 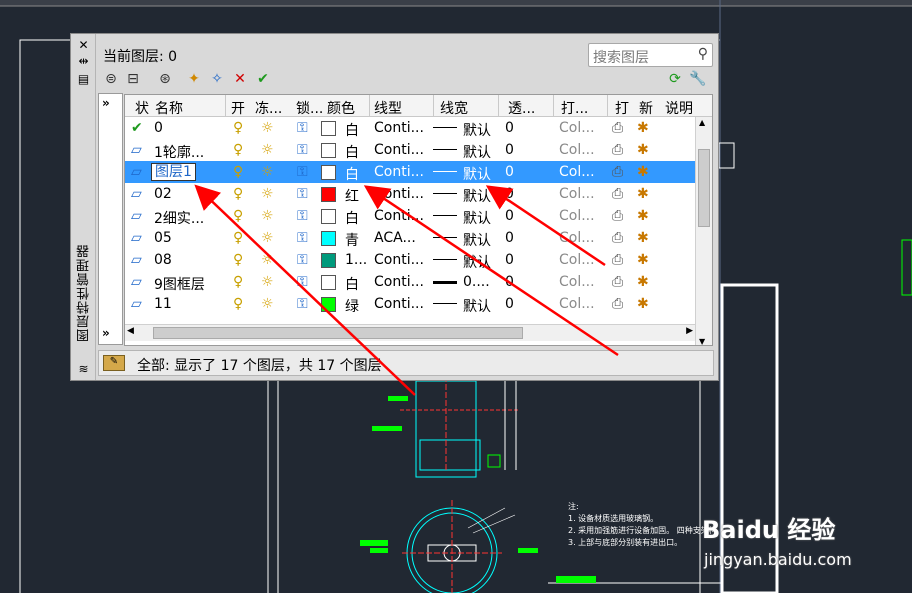 What do you see at coordinates (106, 333) in the screenshot?
I see `collapse-icon: »` at bounding box center [106, 333].